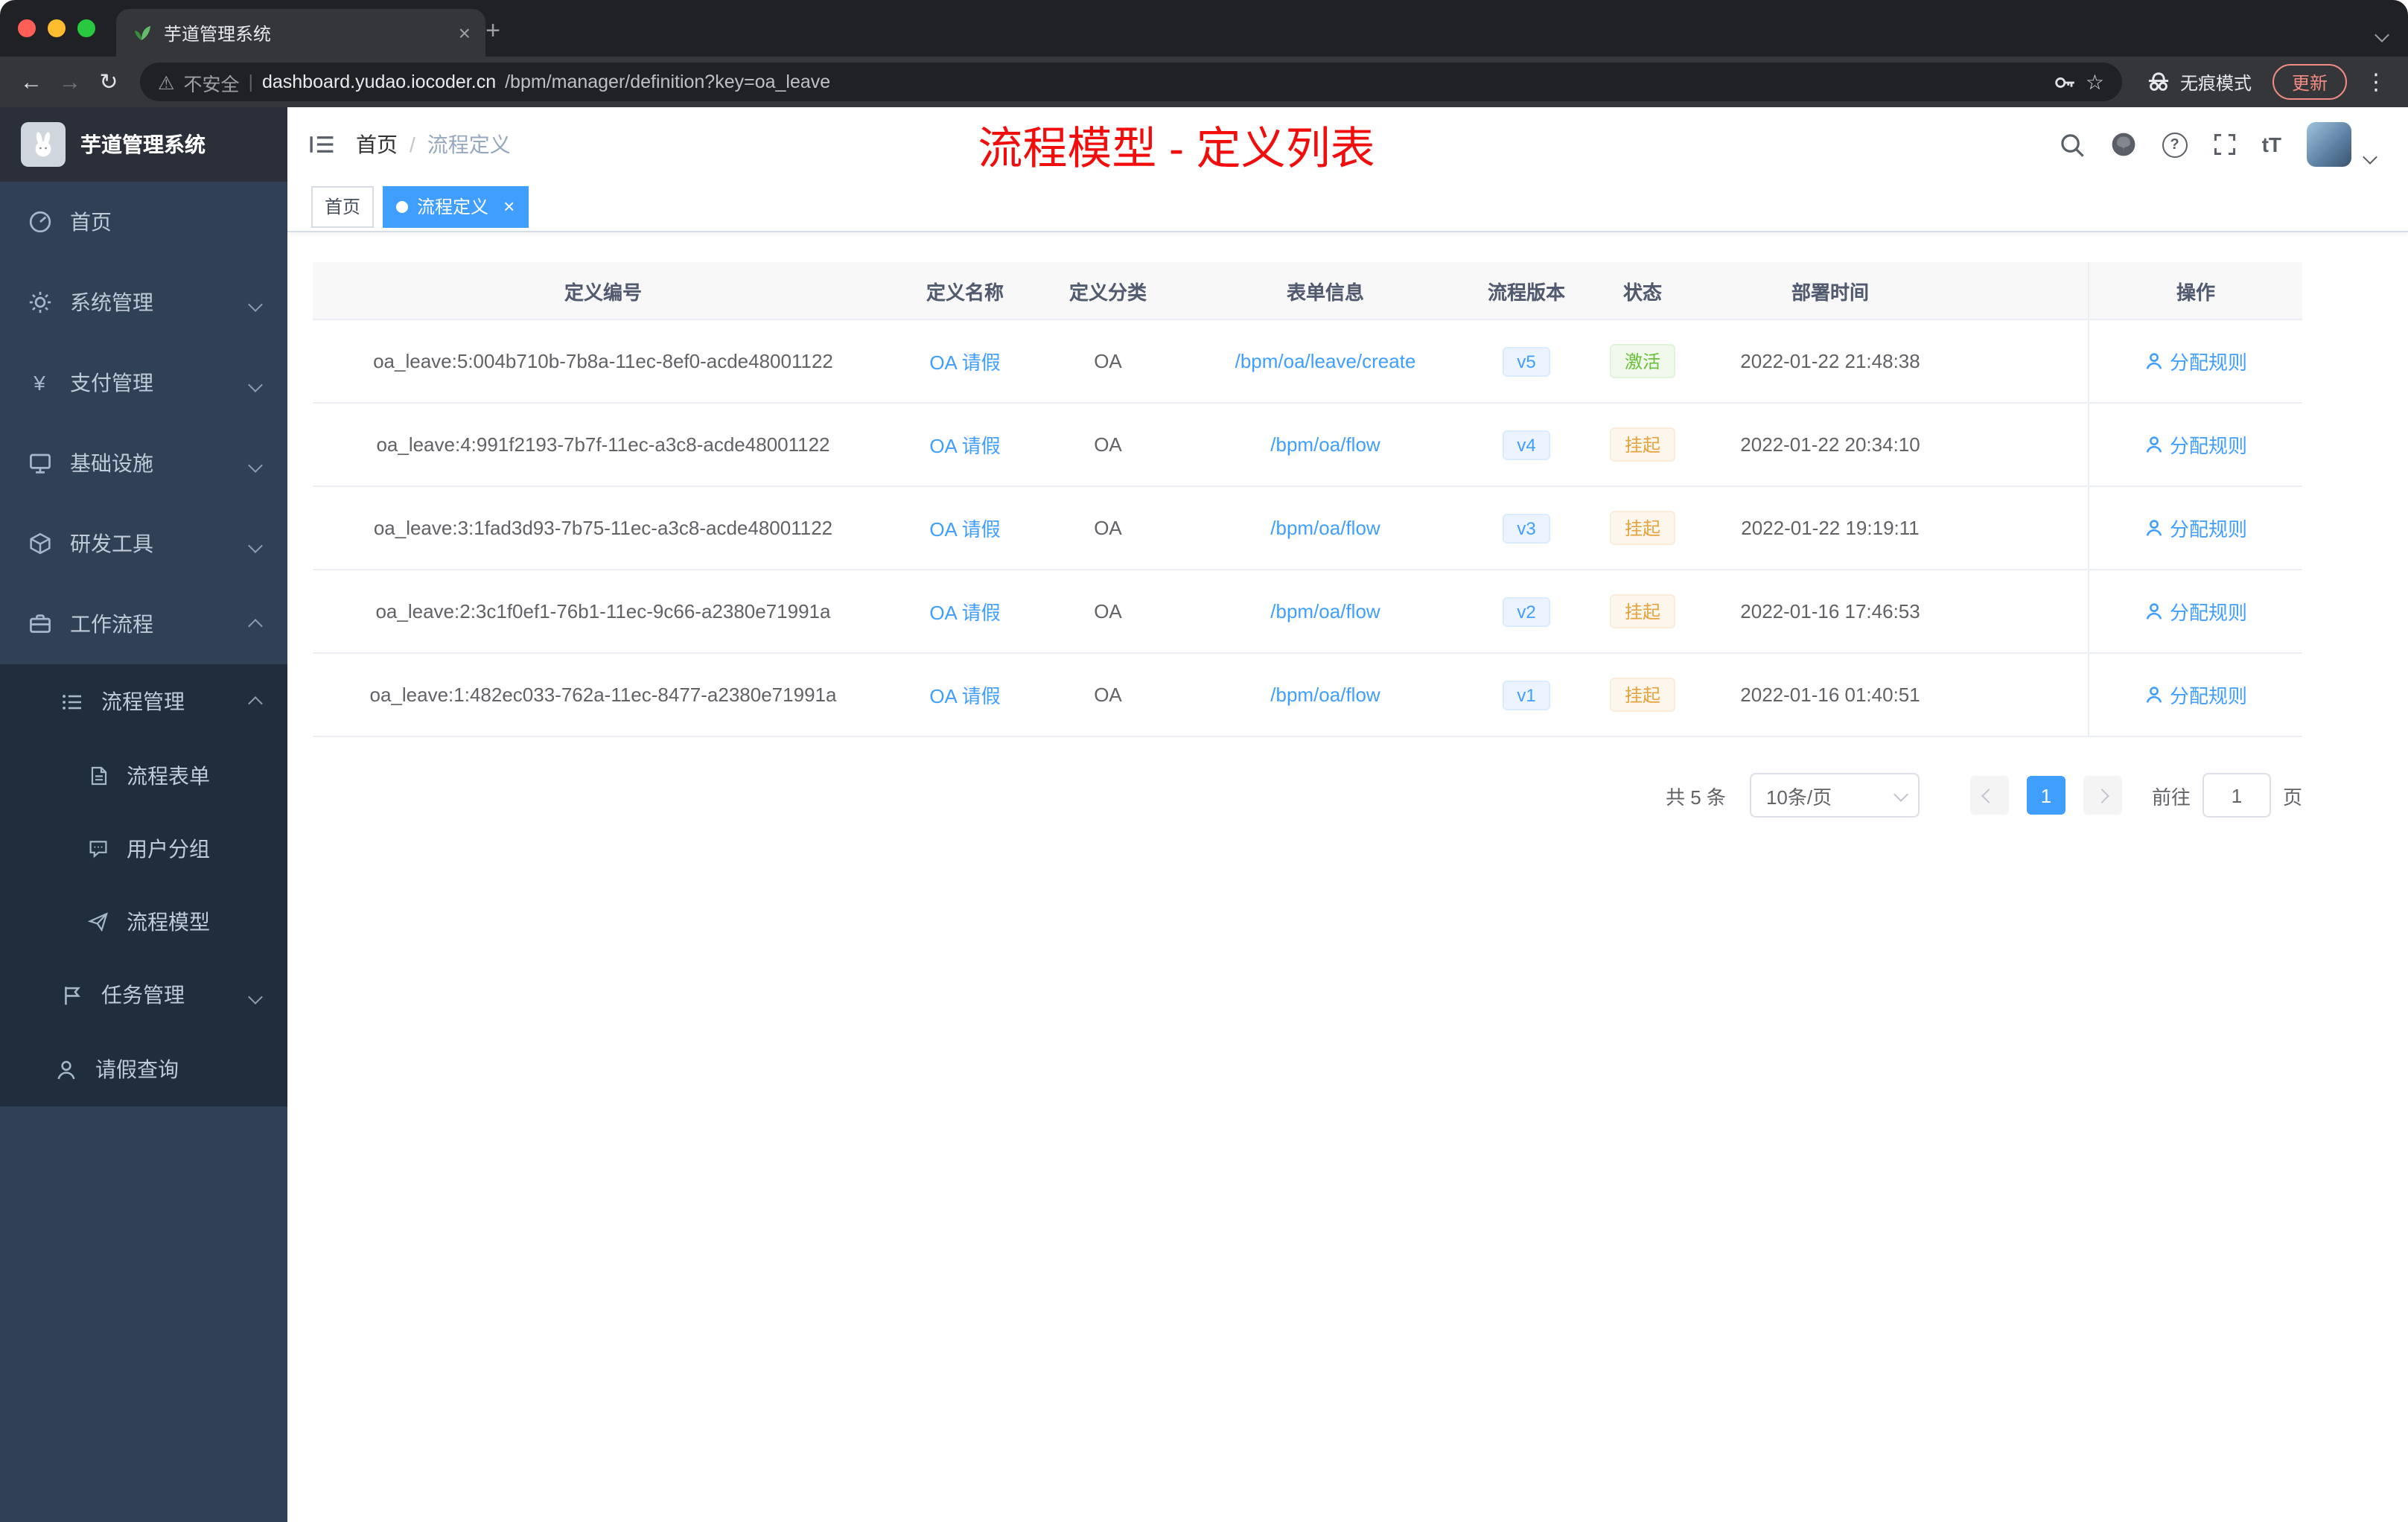 This screenshot has height=1522, width=2408. What do you see at coordinates (2292, 797) in the screenshot?
I see `page-unit-label: 页` at bounding box center [2292, 797].